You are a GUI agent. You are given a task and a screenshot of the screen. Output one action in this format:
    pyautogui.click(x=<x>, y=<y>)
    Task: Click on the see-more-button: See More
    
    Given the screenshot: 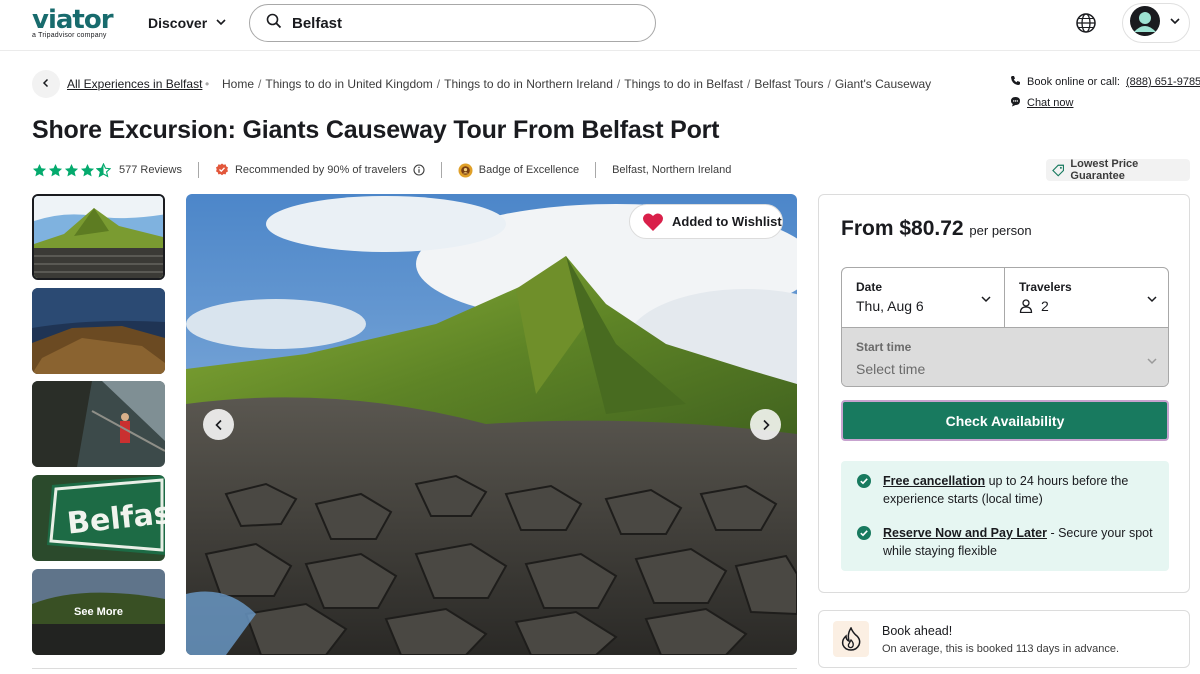 What is the action you would take?
    pyautogui.click(x=98, y=612)
    